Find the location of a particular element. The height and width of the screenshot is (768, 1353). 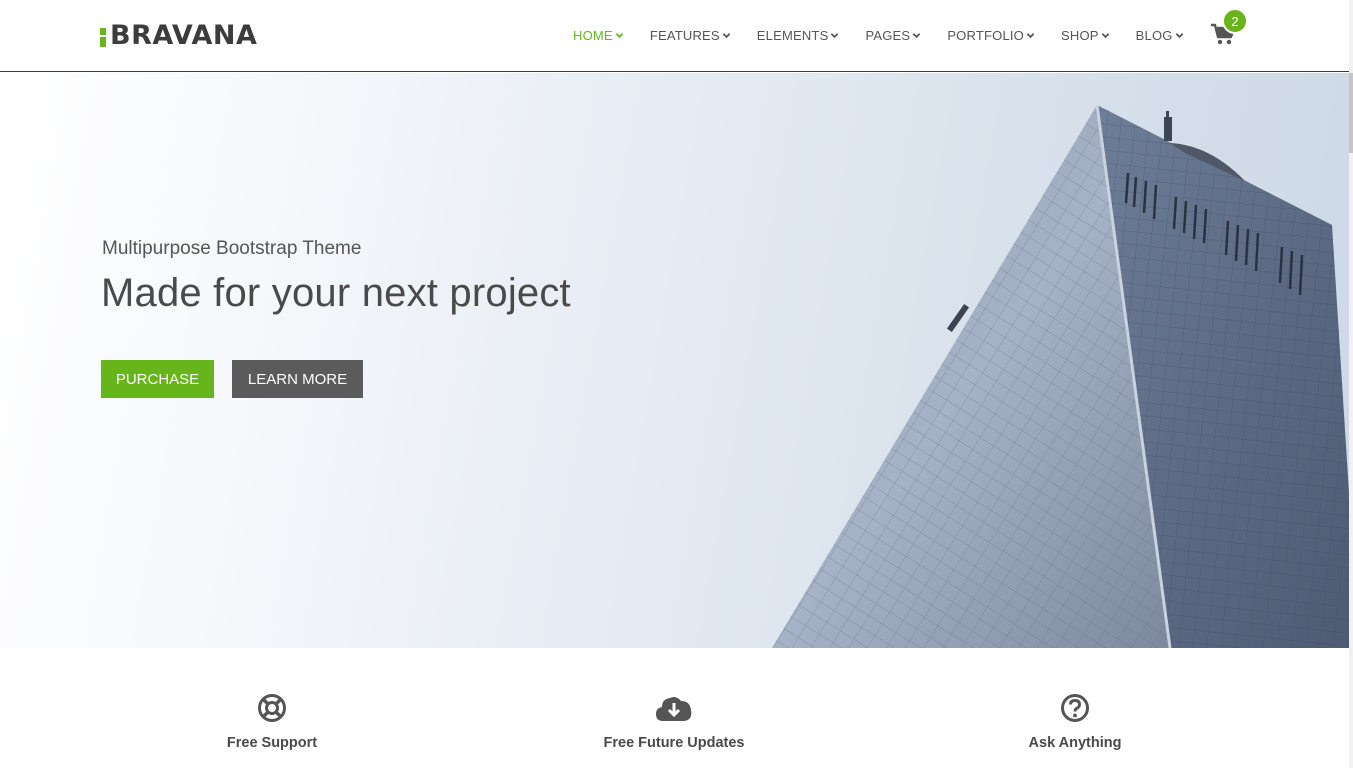

feature-free-future-updates: Free Future Updates is located at coordinates (674, 722).